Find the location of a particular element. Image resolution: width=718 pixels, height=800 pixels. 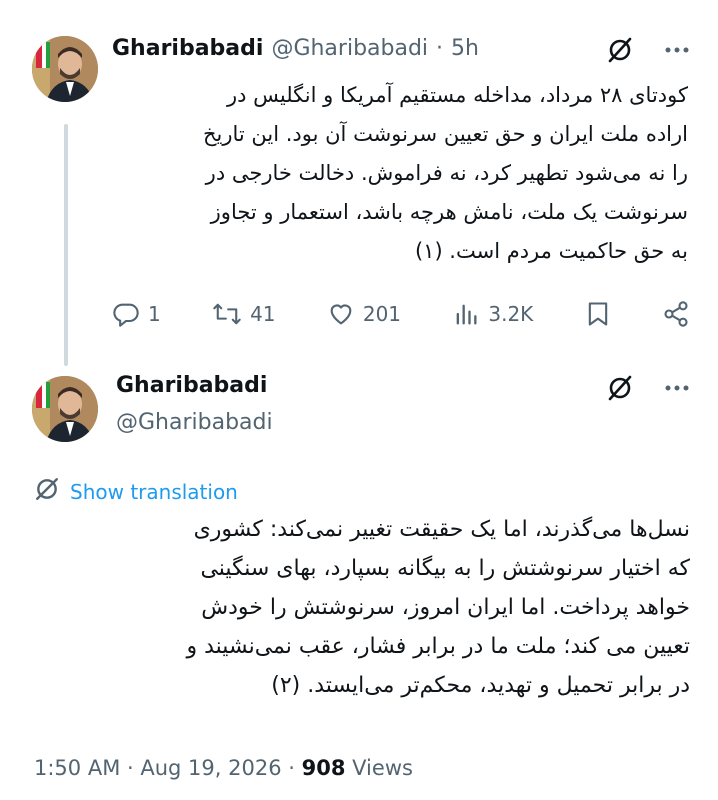

views-count: 908 is located at coordinates (323, 768).